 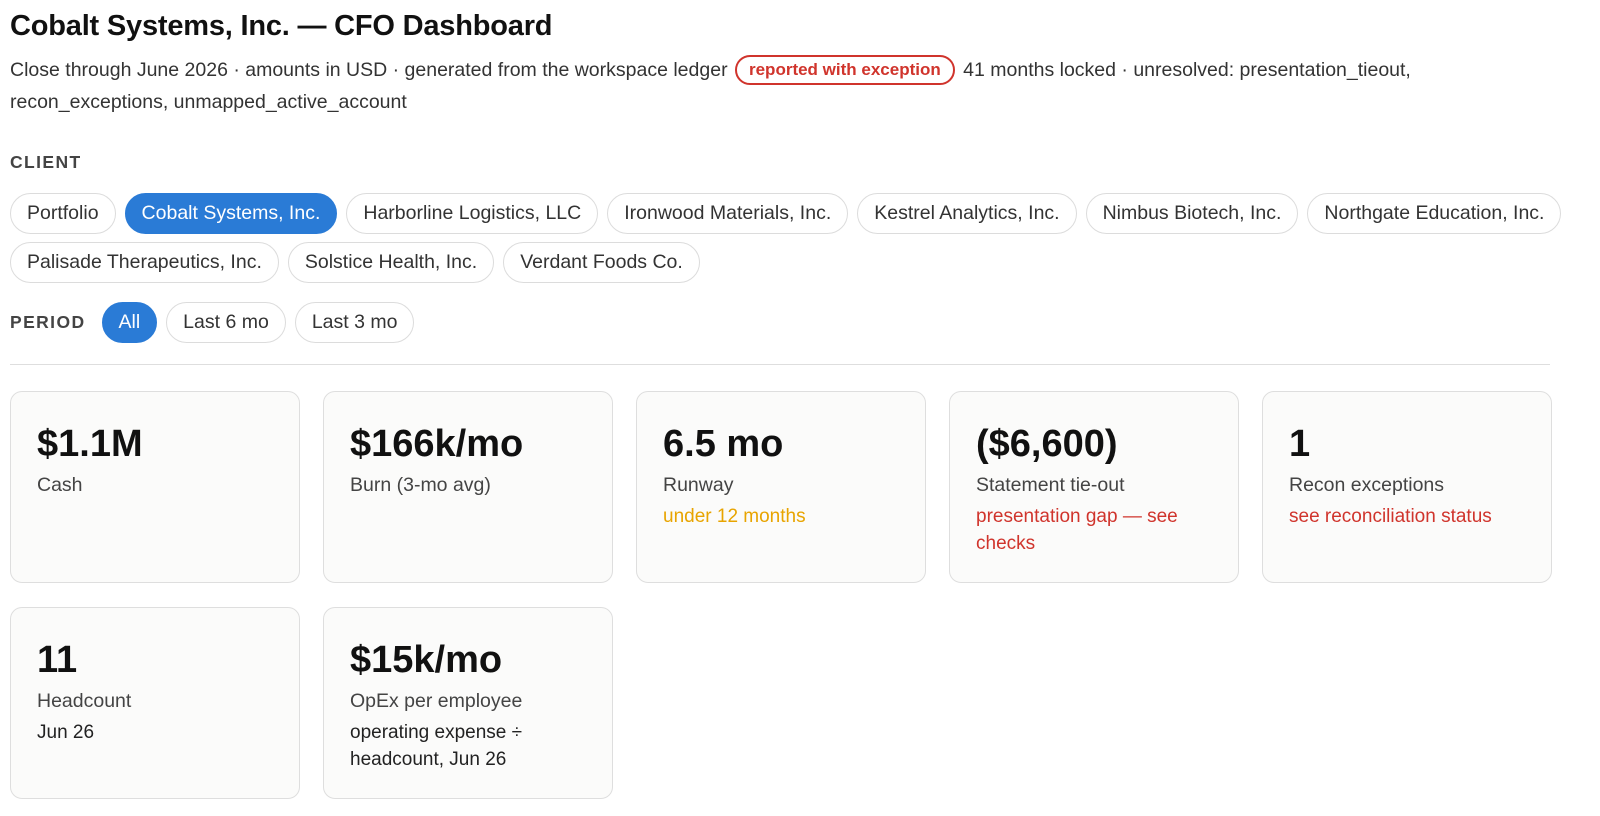 What do you see at coordinates (601, 262) in the screenshot?
I see `client-chip-verdant-foods-co: Verdant Foods Co.` at bounding box center [601, 262].